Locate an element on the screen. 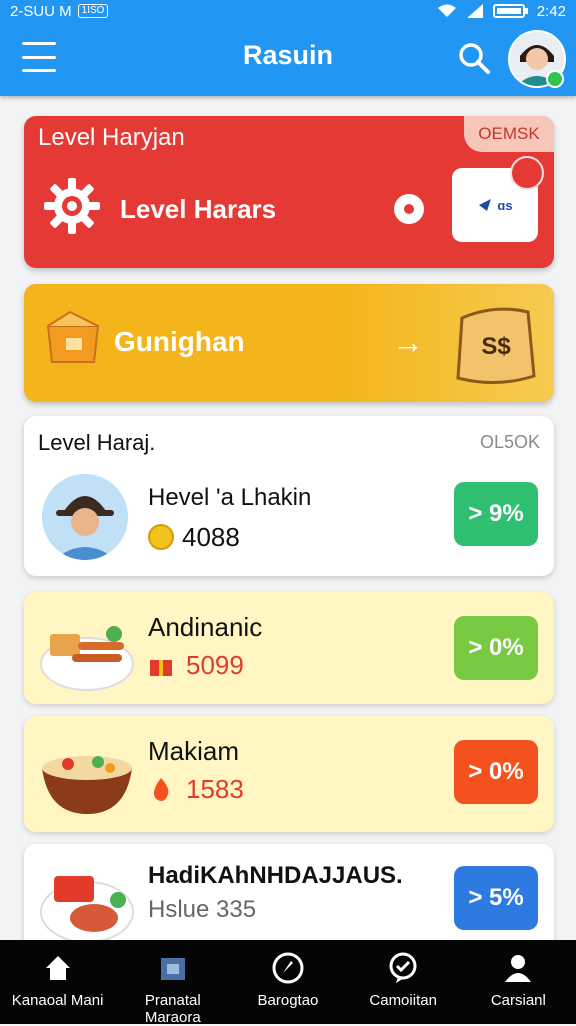 The height and width of the screenshot is (1026, 576). store-icon is located at coordinates (172, 969).